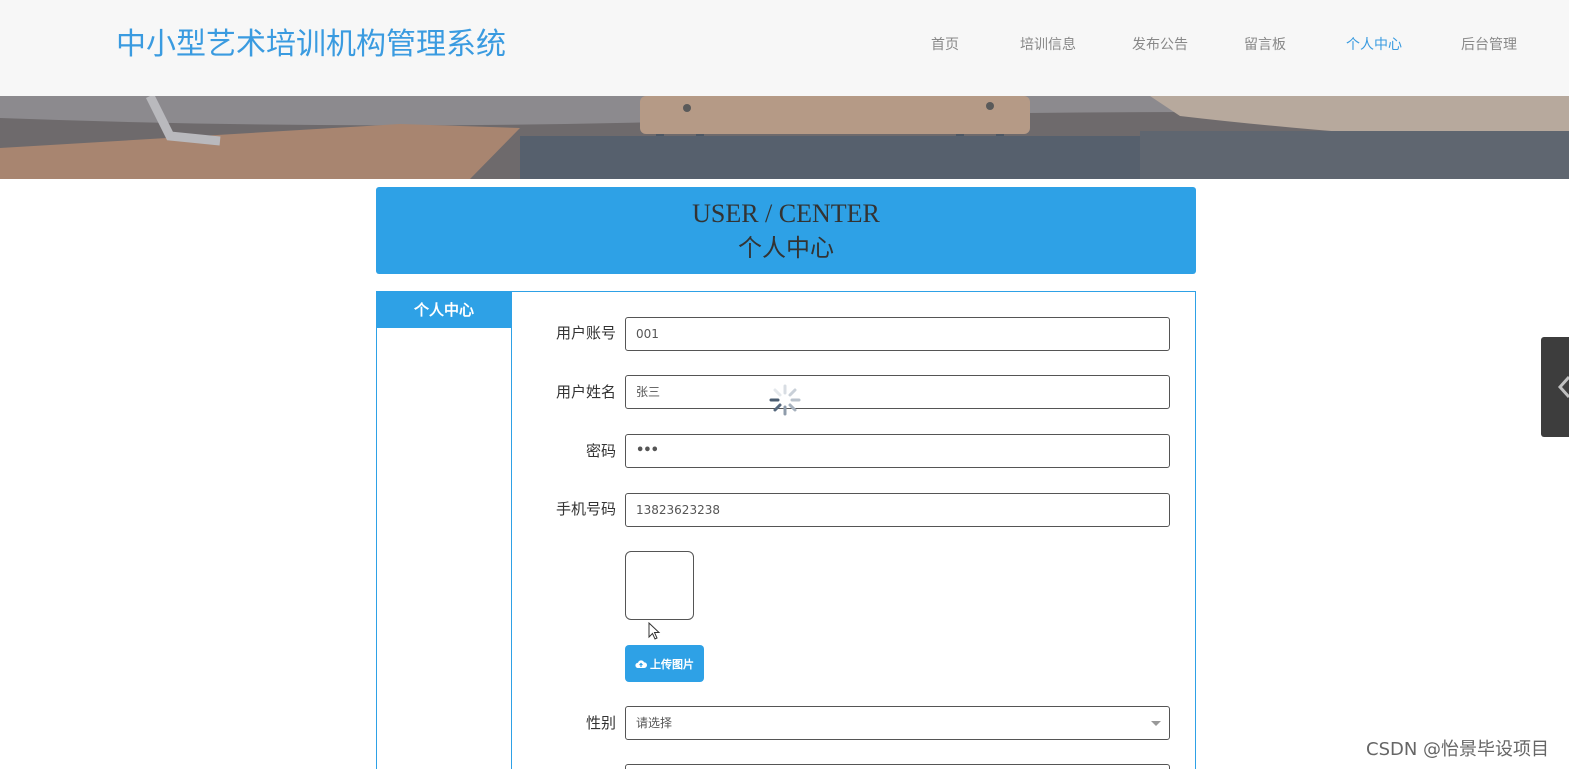  Describe the element at coordinates (1374, 45) in the screenshot. I see `nav-item-user-center: 个人中心` at that location.